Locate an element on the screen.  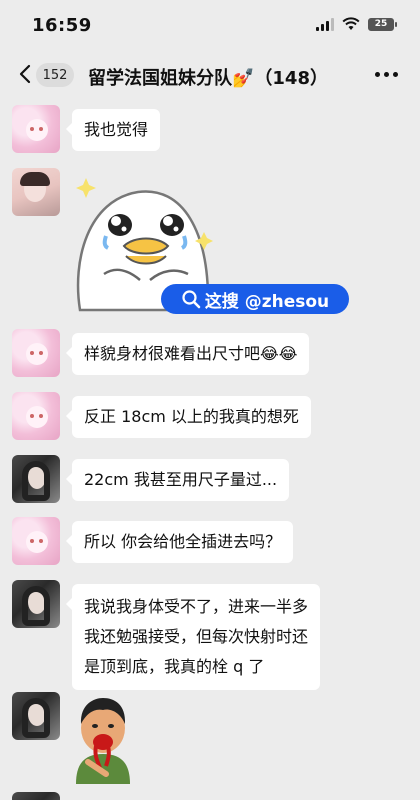
search-icon is located at coordinates (191, 299).